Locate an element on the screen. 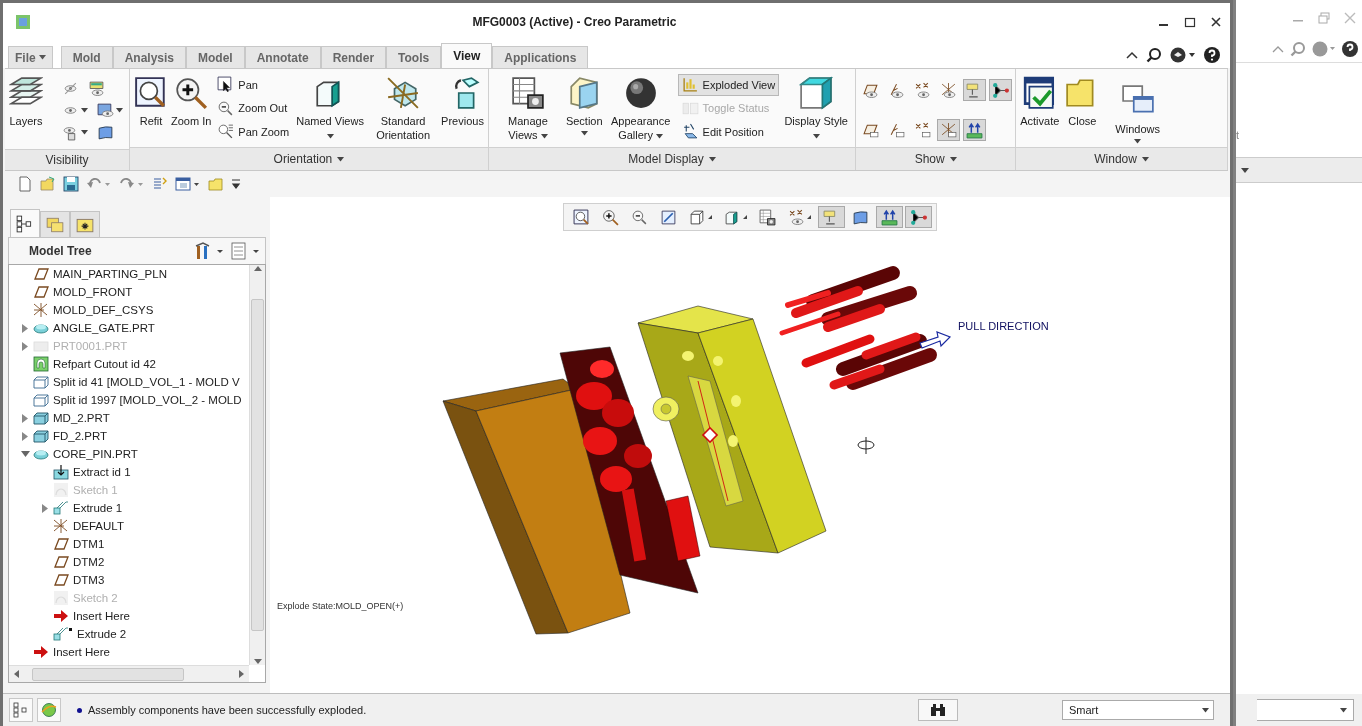 The image size is (1362, 726). ribbon-button: Exploded View is located at coordinates (728, 84).